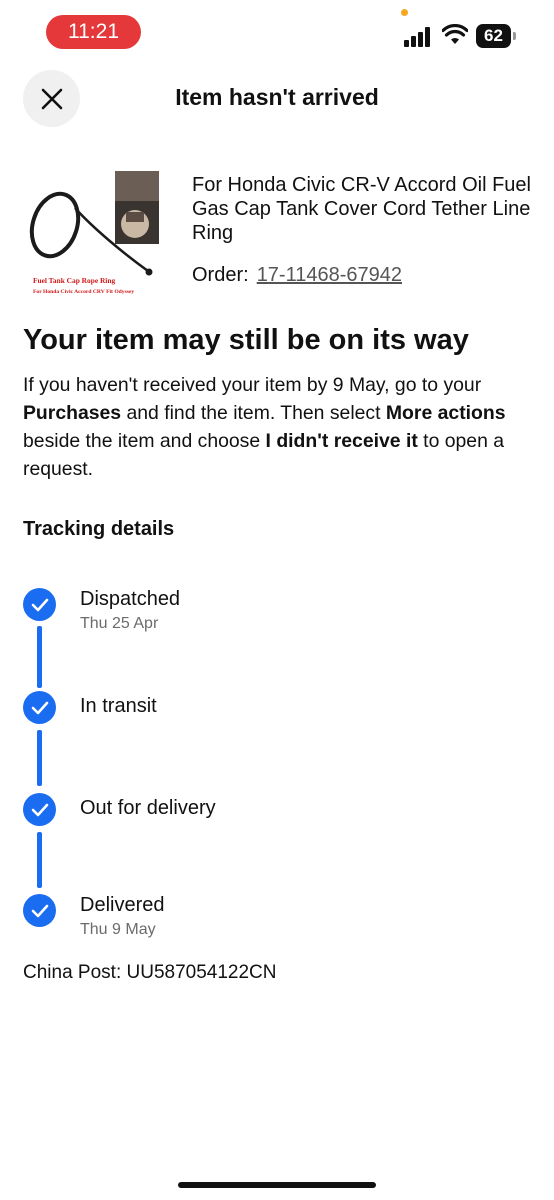  I want to click on step-label: Out for delivery, so click(148, 808).